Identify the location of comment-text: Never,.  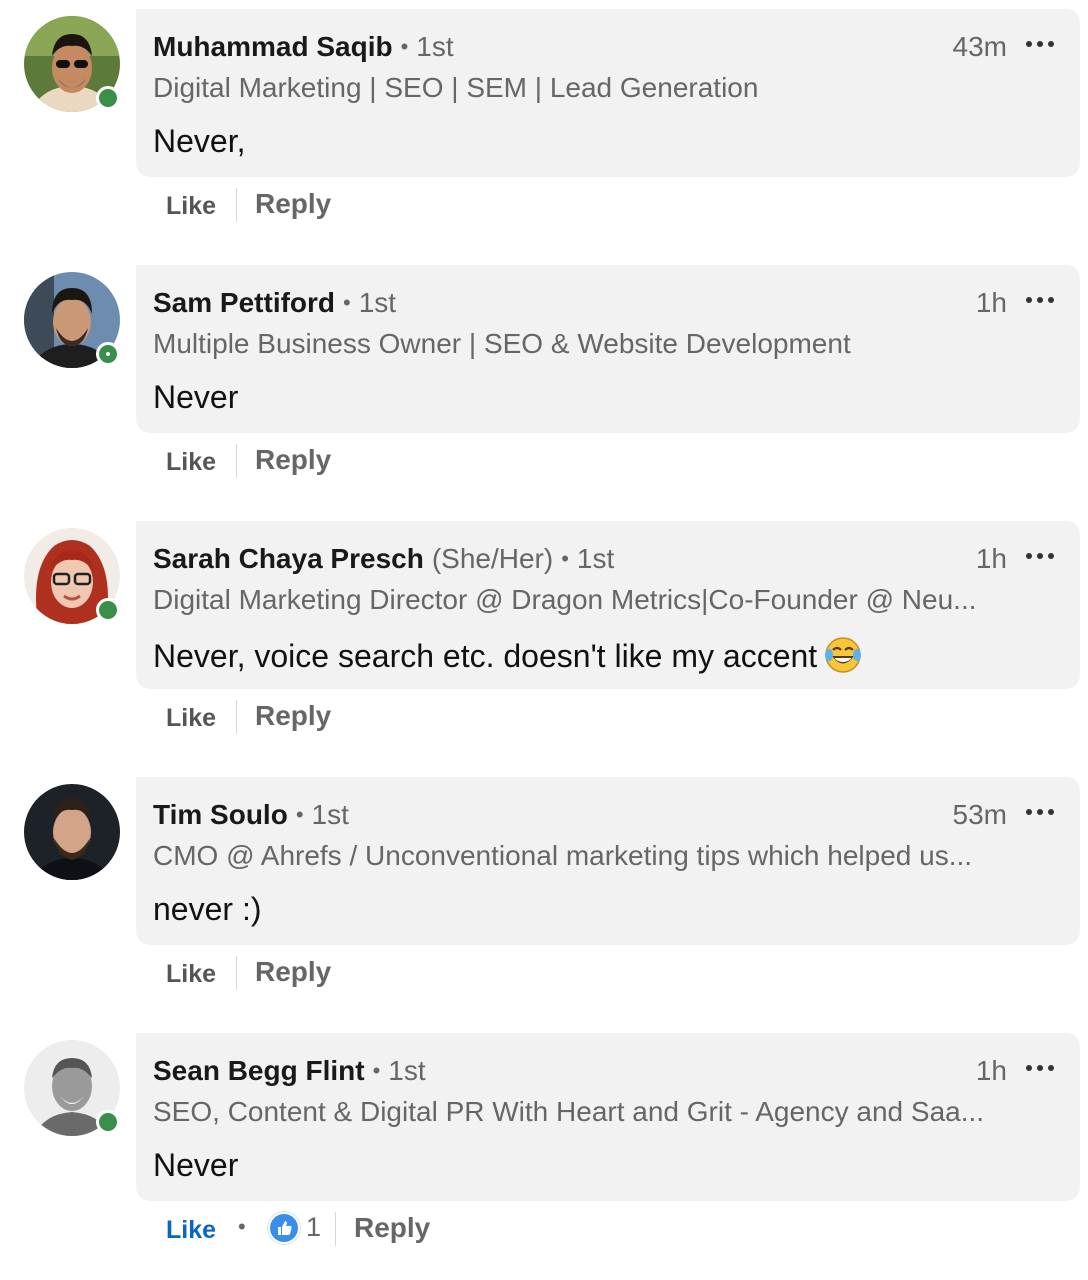
(199, 141).